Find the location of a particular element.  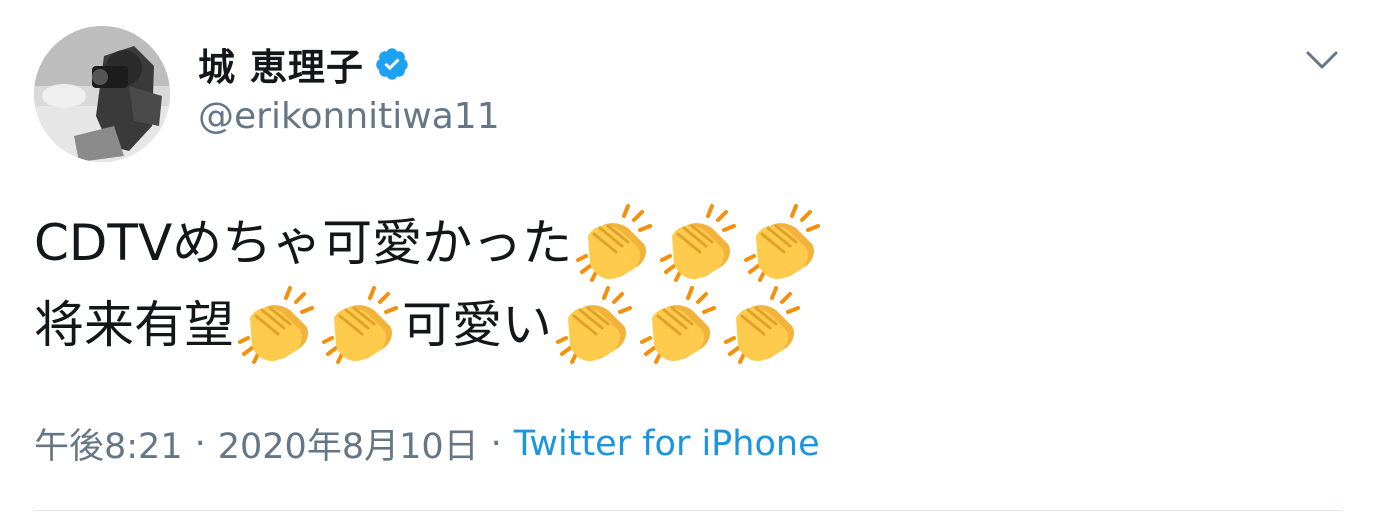

tweet-options-button is located at coordinates (1322, 60).